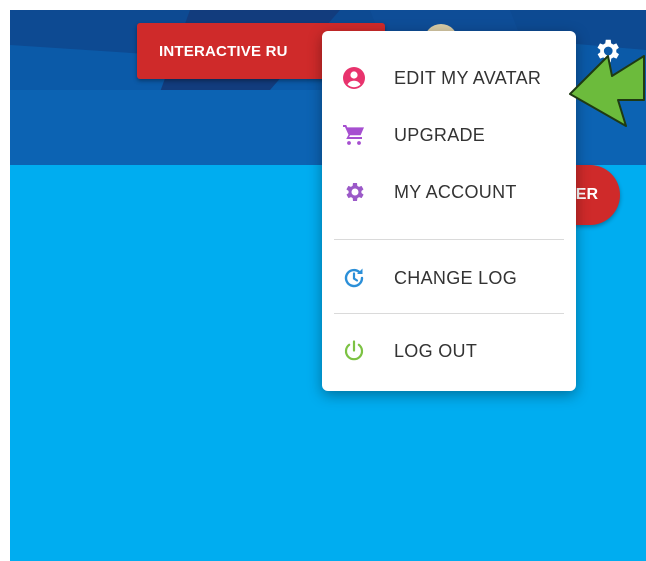 The image size is (646, 561). I want to click on menu-item-label: MY ACCOUNT, so click(455, 192).